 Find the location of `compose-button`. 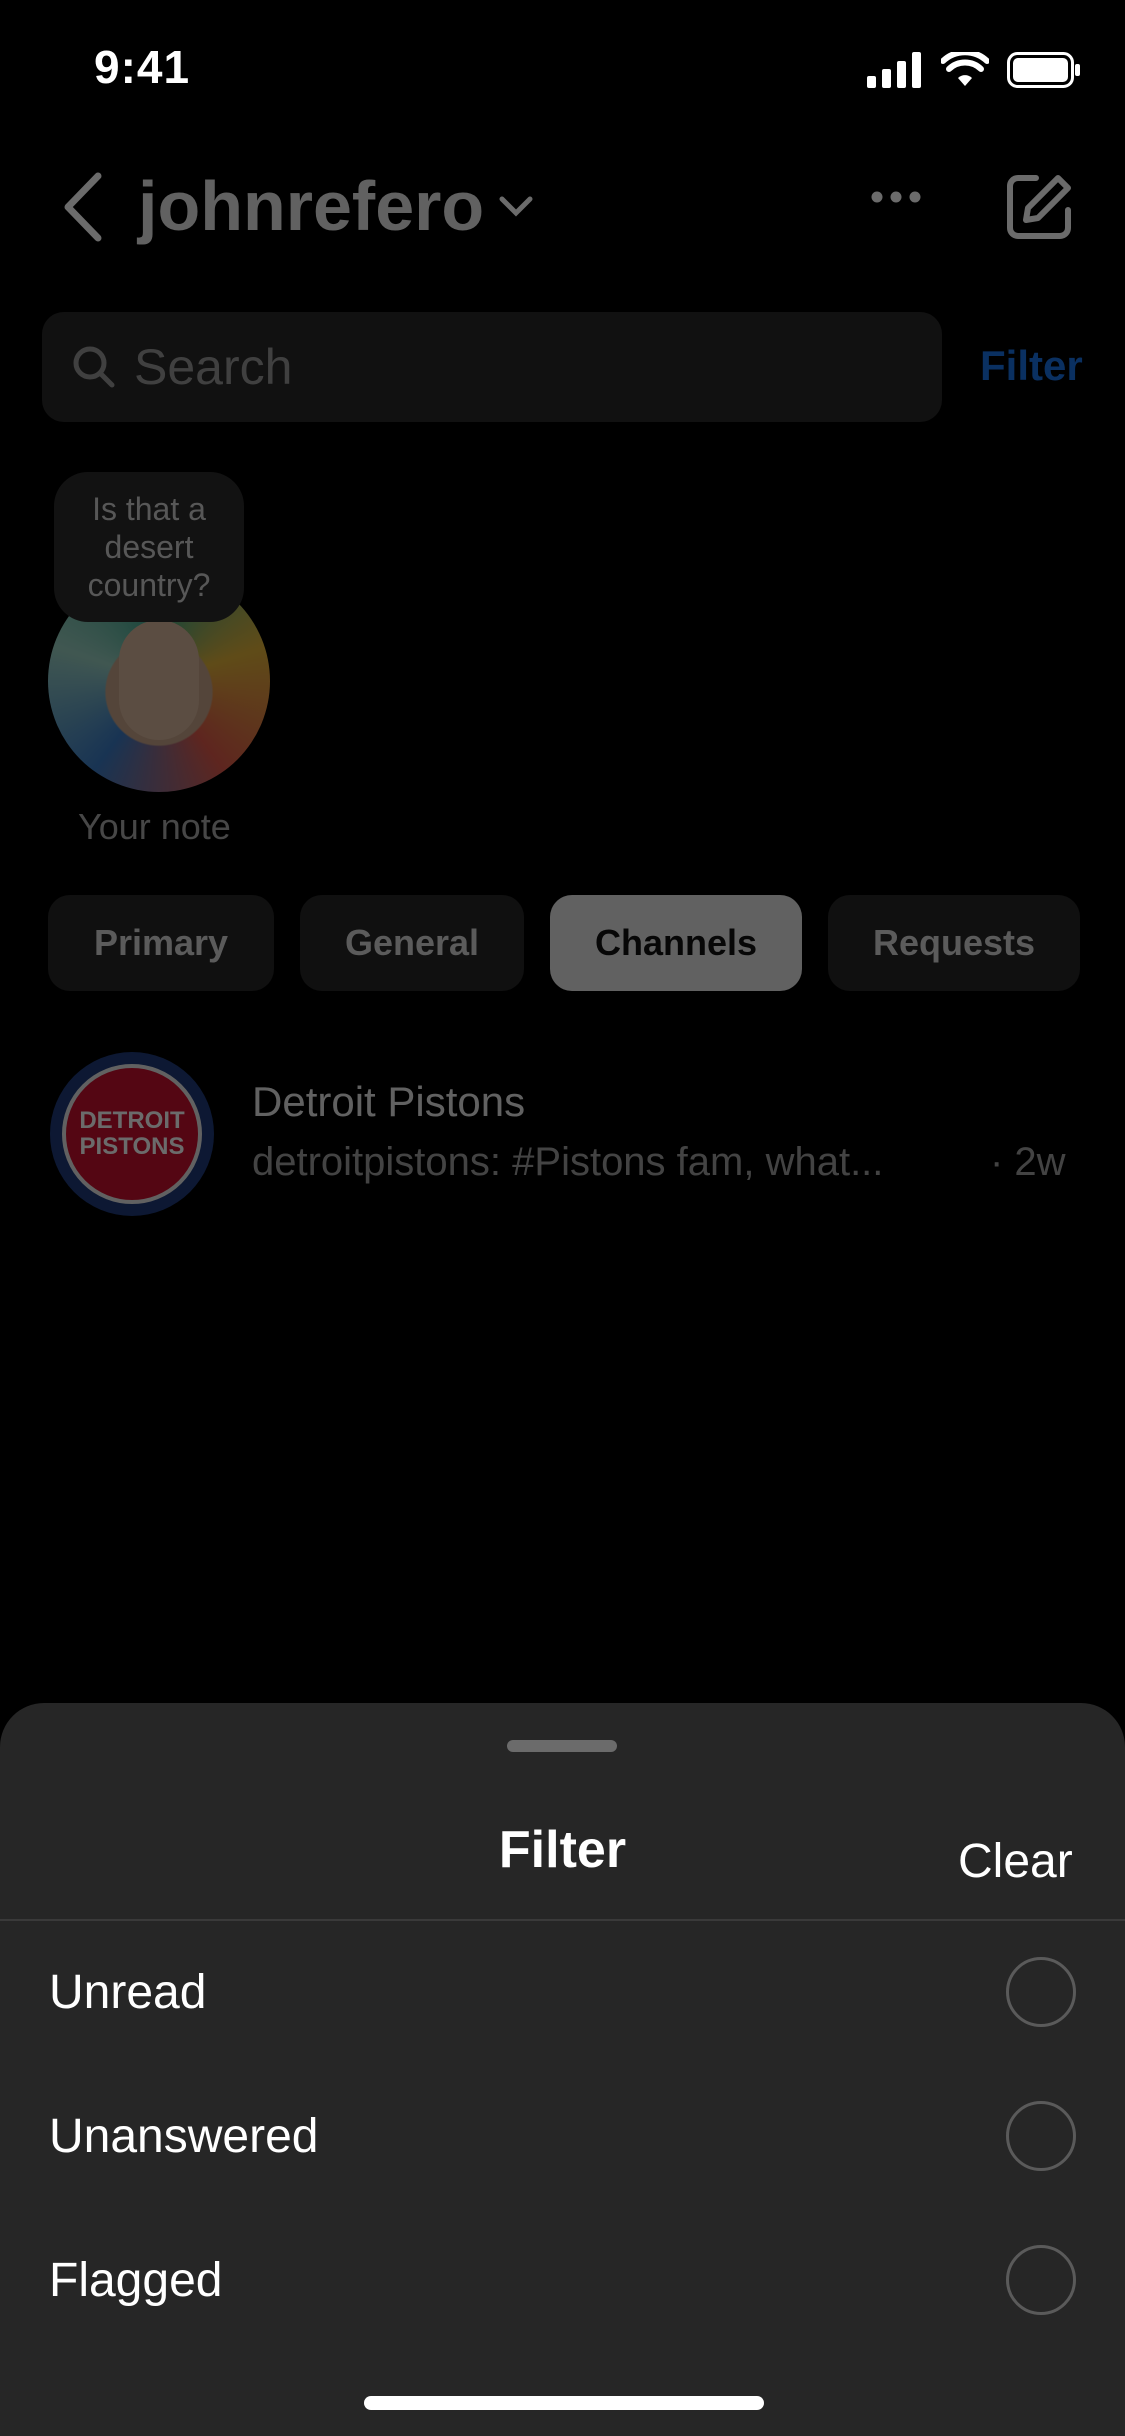

compose-button is located at coordinates (1039, 209).